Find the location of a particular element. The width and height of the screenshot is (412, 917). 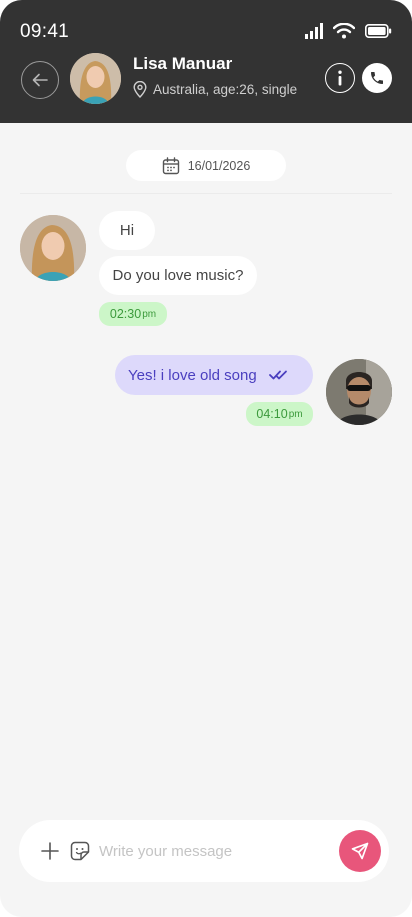

info-icon is located at coordinates (340, 78).